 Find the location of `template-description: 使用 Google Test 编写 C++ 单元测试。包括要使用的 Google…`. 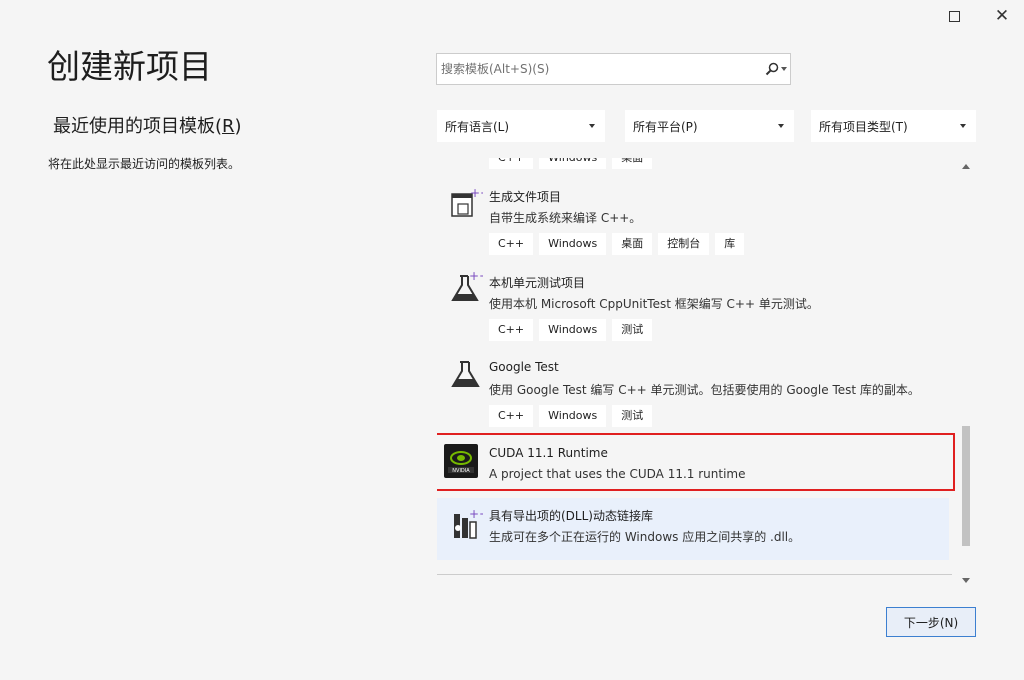

template-description: 使用 Google Test 编写 C++ 单元测试。包括要使用的 Google… is located at coordinates (704, 390).